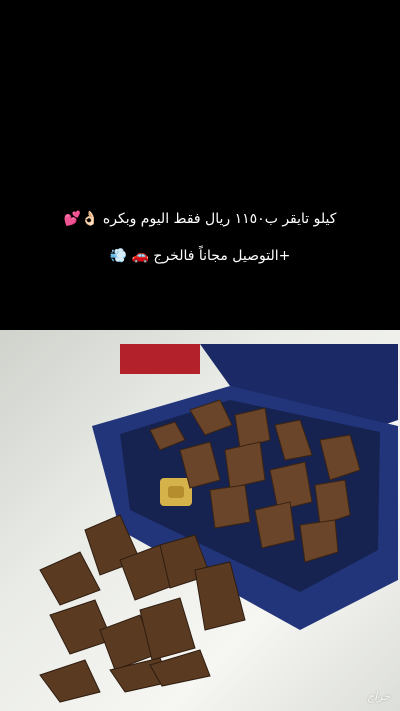  I want to click on red-cloth, so click(160, 359).